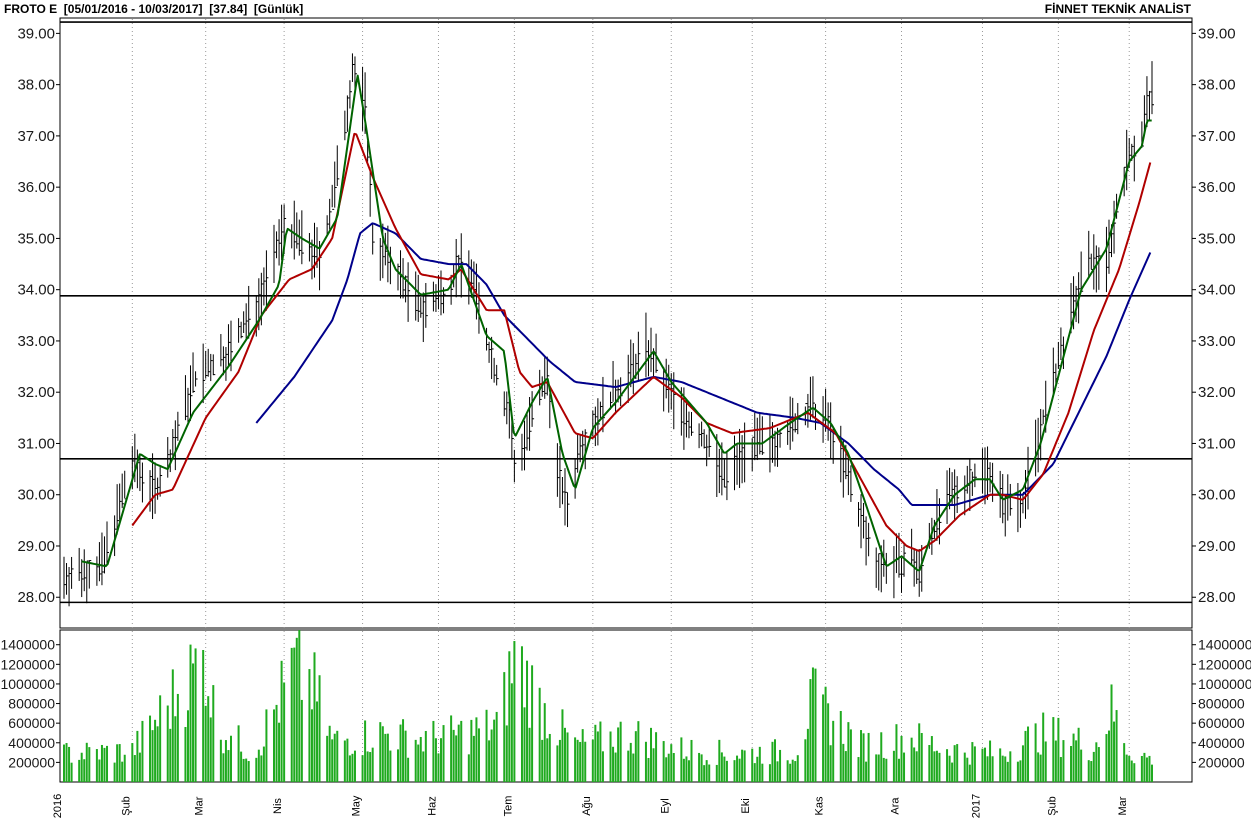  What do you see at coordinates (1217, 392) in the screenshot?
I see `y-tick-label-right: 32.00` at bounding box center [1217, 392].